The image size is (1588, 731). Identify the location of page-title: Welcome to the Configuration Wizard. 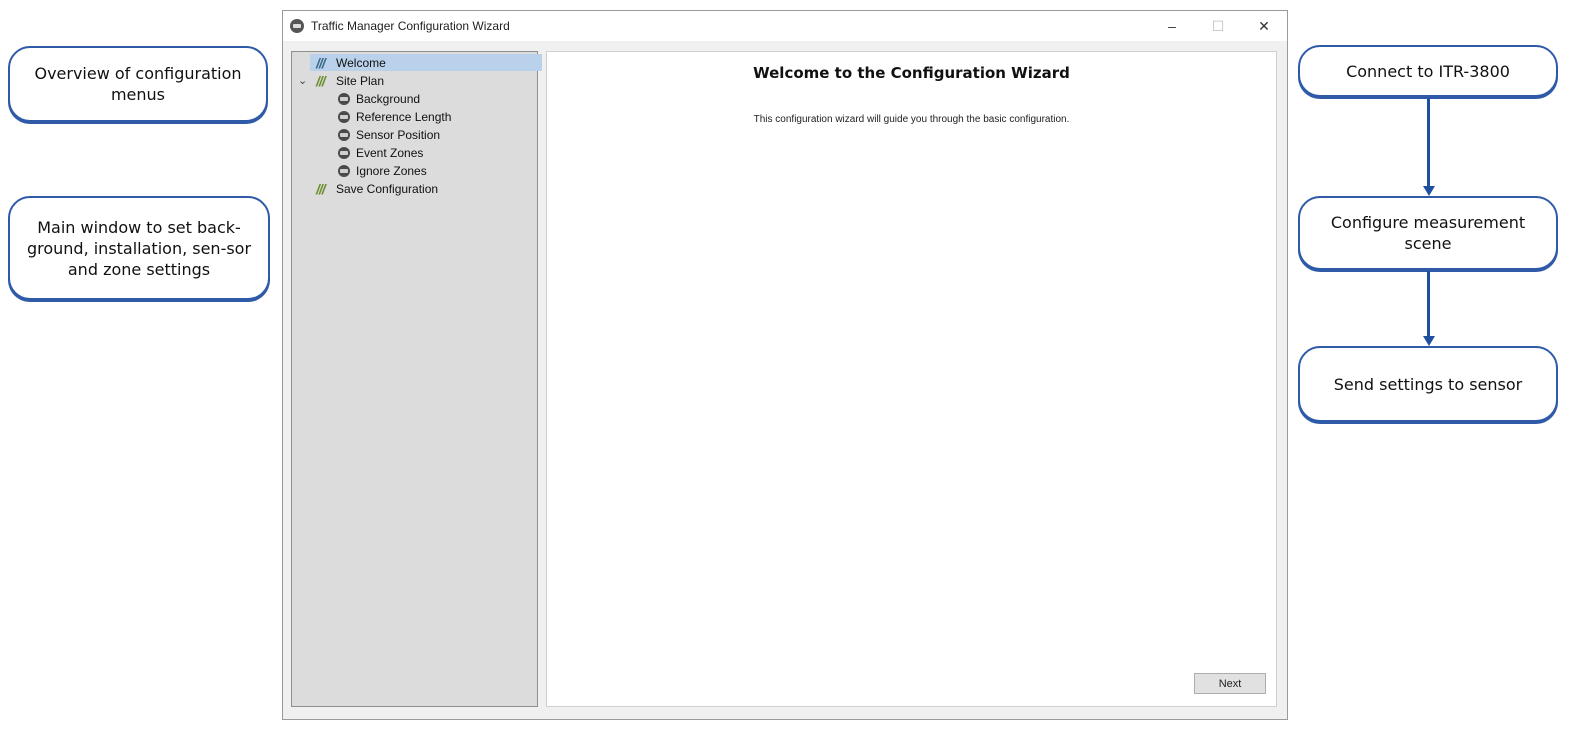
(911, 73).